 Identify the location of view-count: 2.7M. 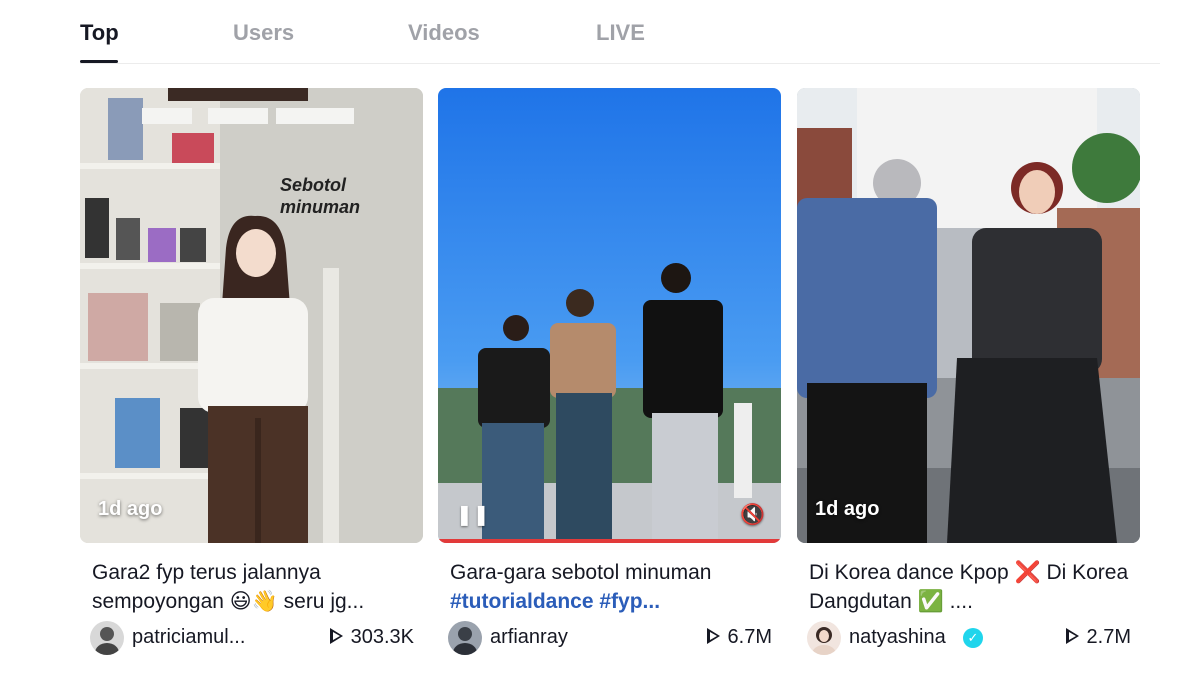
(1098, 637).